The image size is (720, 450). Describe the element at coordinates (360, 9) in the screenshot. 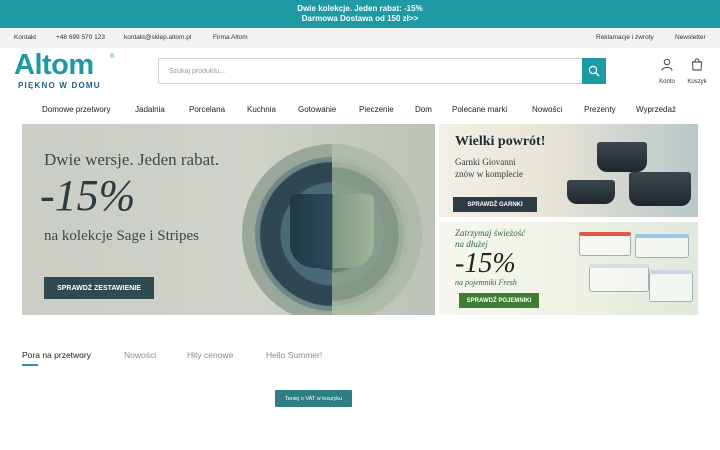

I see `promo-line-1: Dwie kolekcje. Jeden rabat: -15%` at that location.